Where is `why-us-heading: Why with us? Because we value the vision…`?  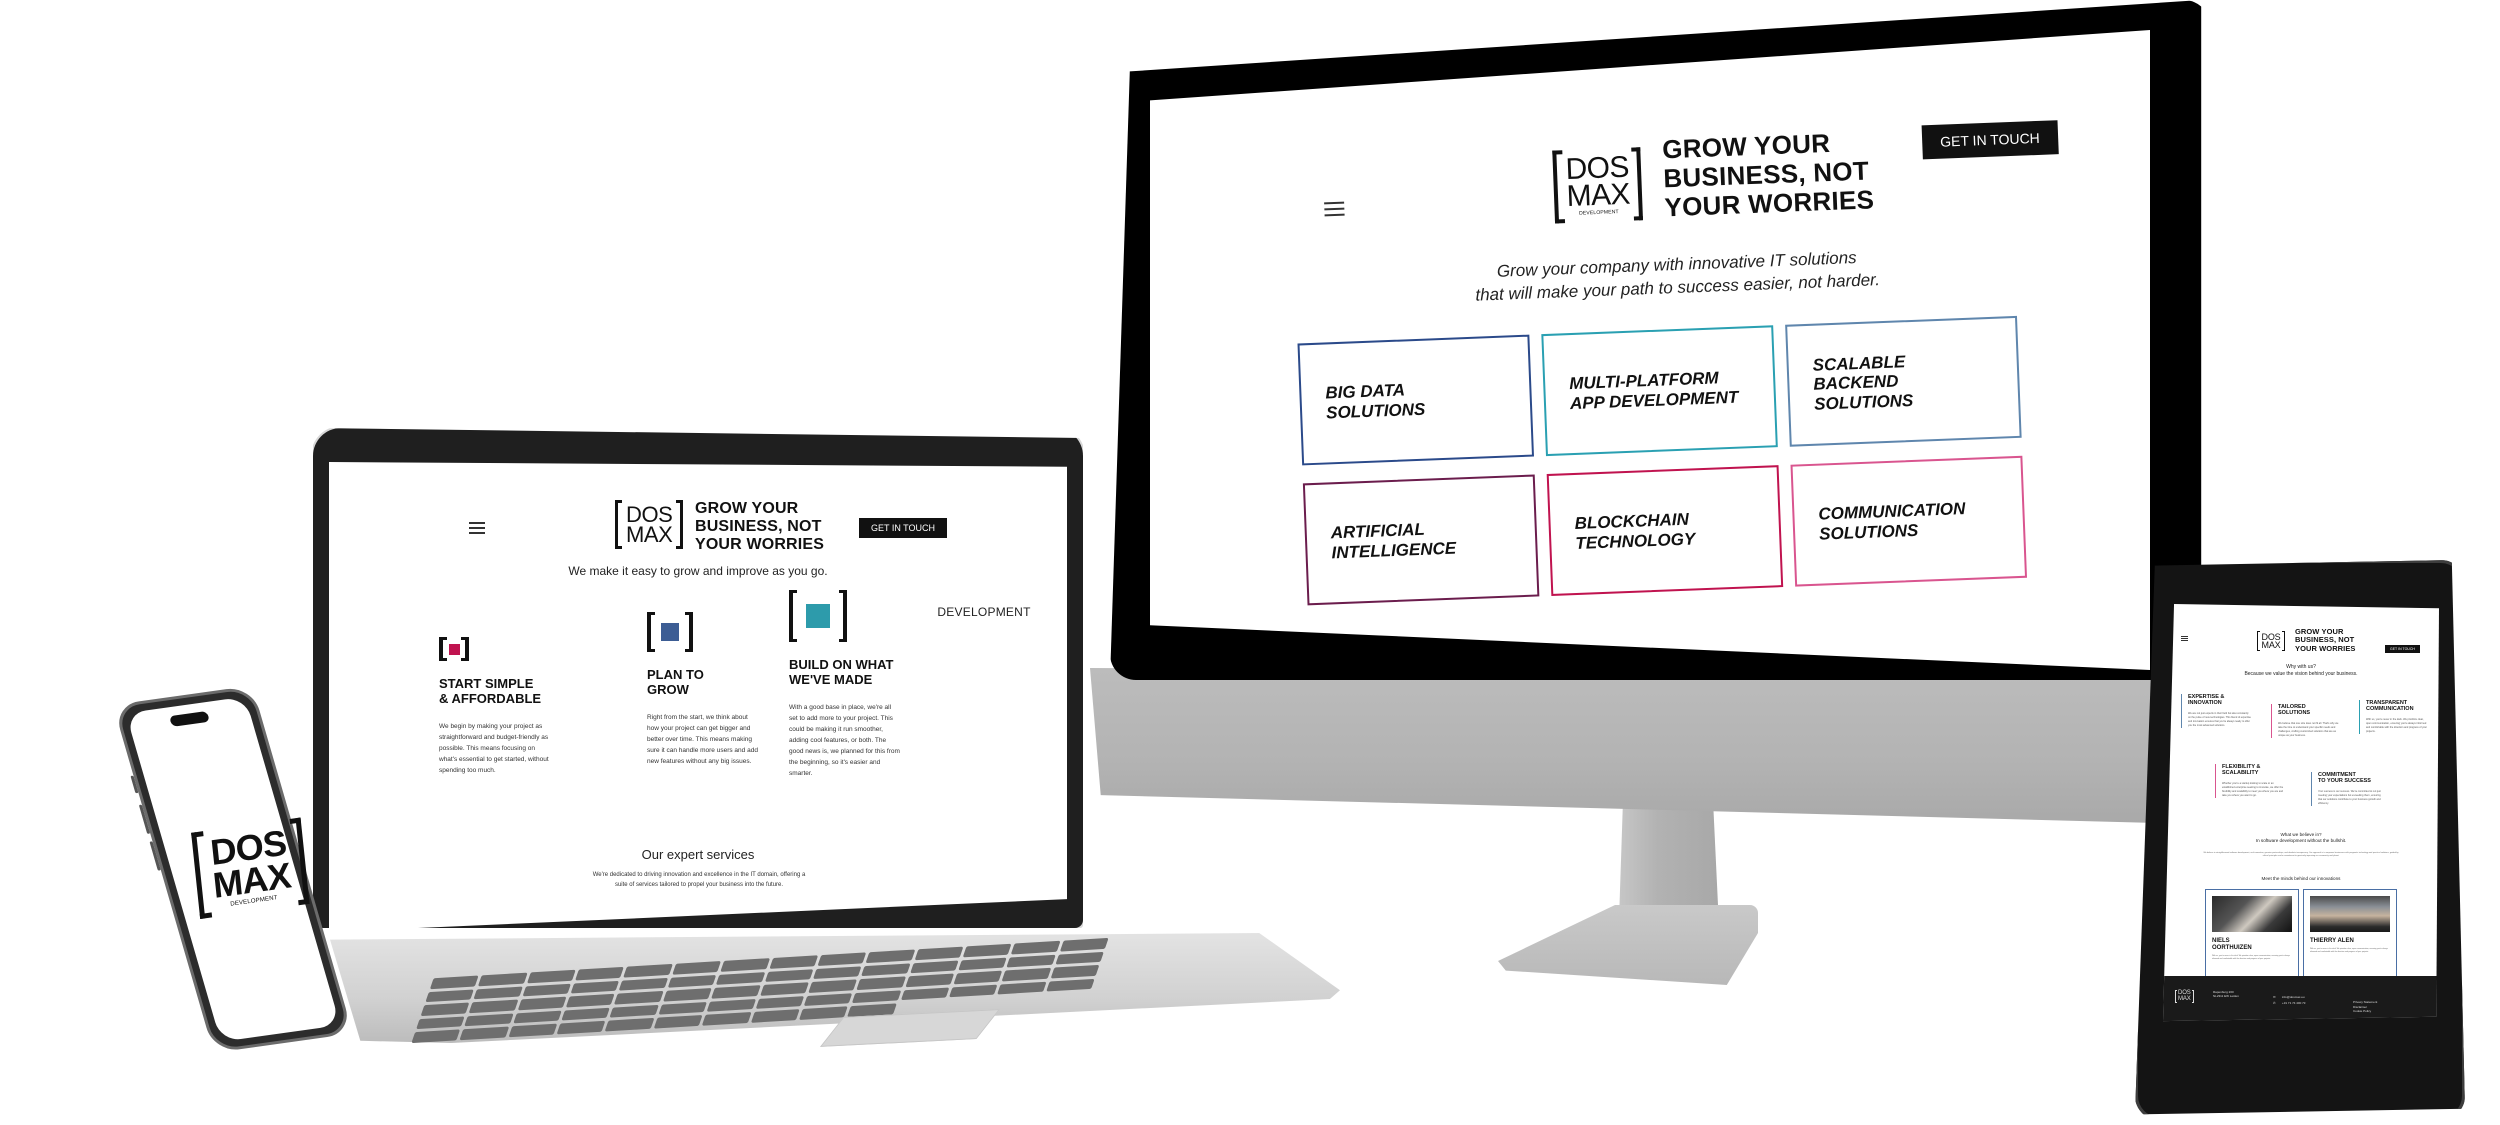
why-us-heading: Why with us? Because we value the vision… is located at coordinates (2301, 671).